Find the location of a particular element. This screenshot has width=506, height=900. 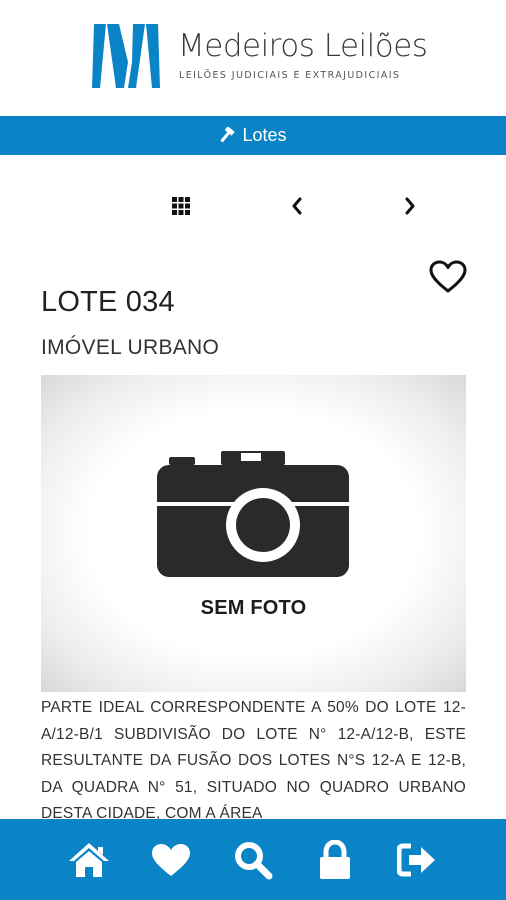

search-icon is located at coordinates (254, 860).